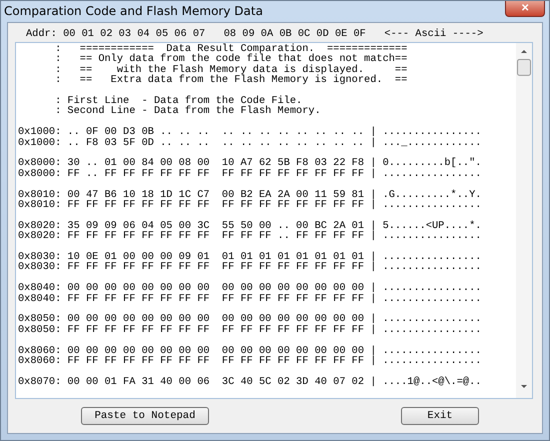 The width and height of the screenshot is (550, 441). I want to click on hex-line: 0x8010: 00 47 B6 10 18 1D 1C C7 00 B2 EA 2A 00 11 59 81 | .G.........*..Y., so click(250, 195).